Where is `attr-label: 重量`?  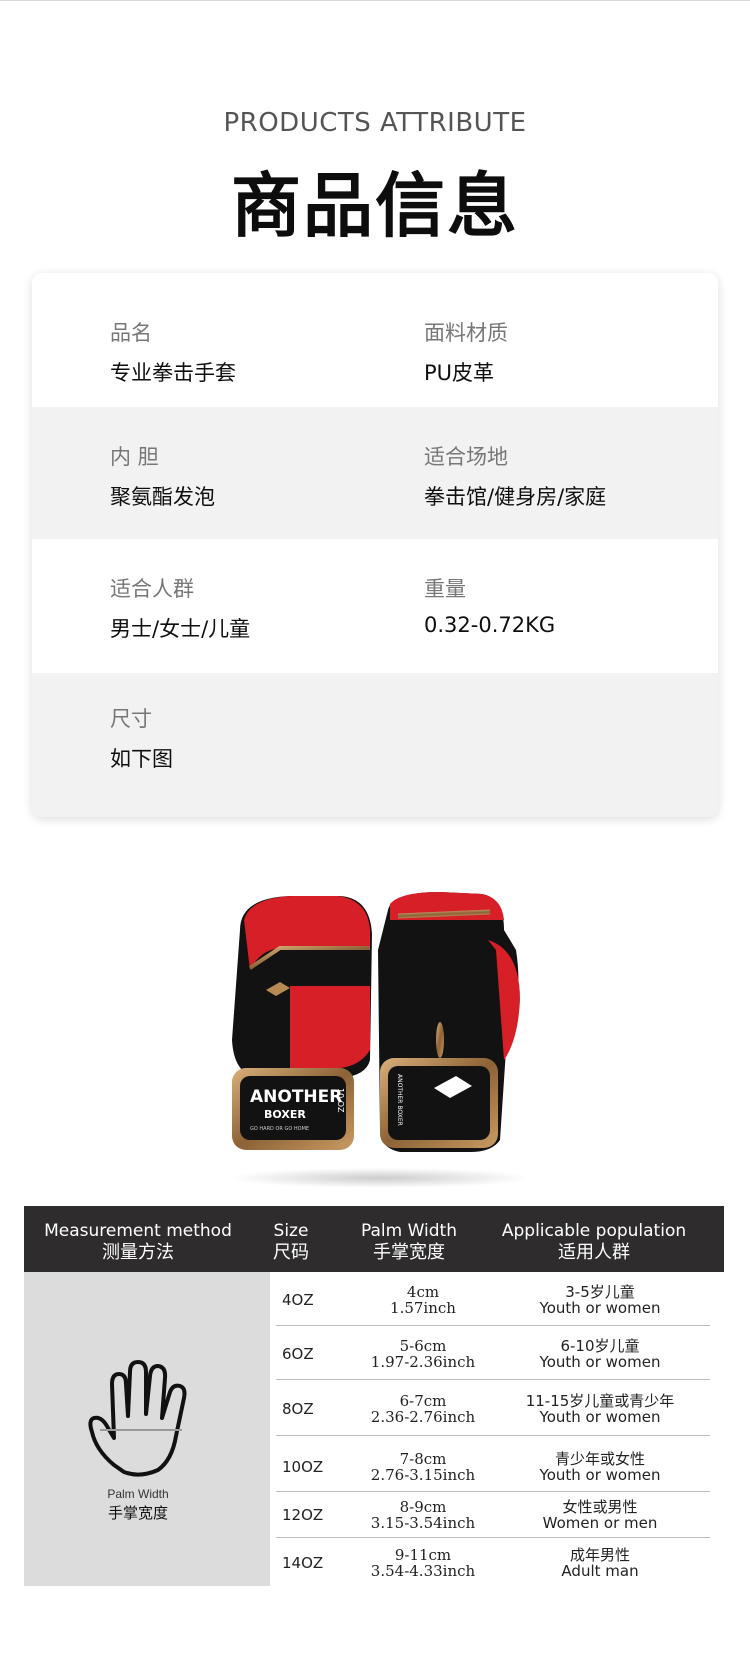
attr-label: 重量 is located at coordinates (445, 589).